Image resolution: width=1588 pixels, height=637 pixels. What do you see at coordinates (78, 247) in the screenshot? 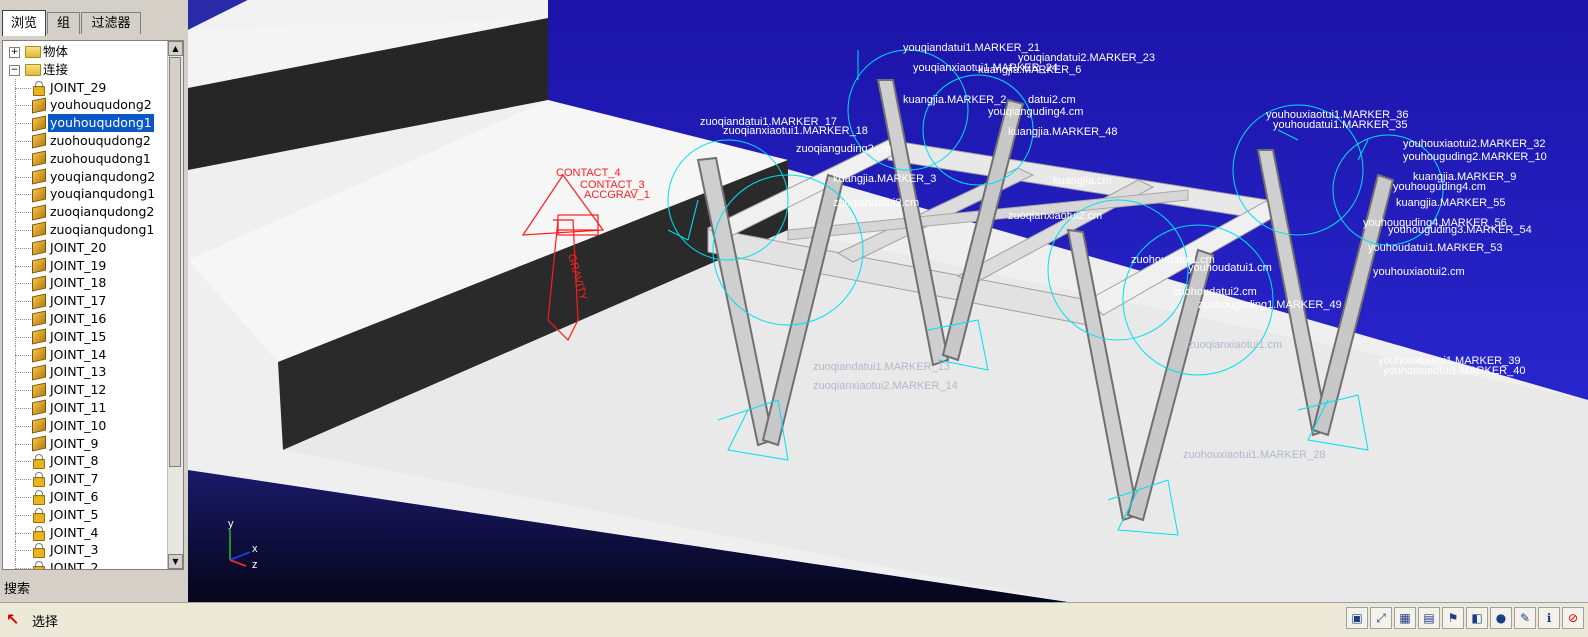
I see `tree-item-label: JOINT_20` at bounding box center [78, 247].